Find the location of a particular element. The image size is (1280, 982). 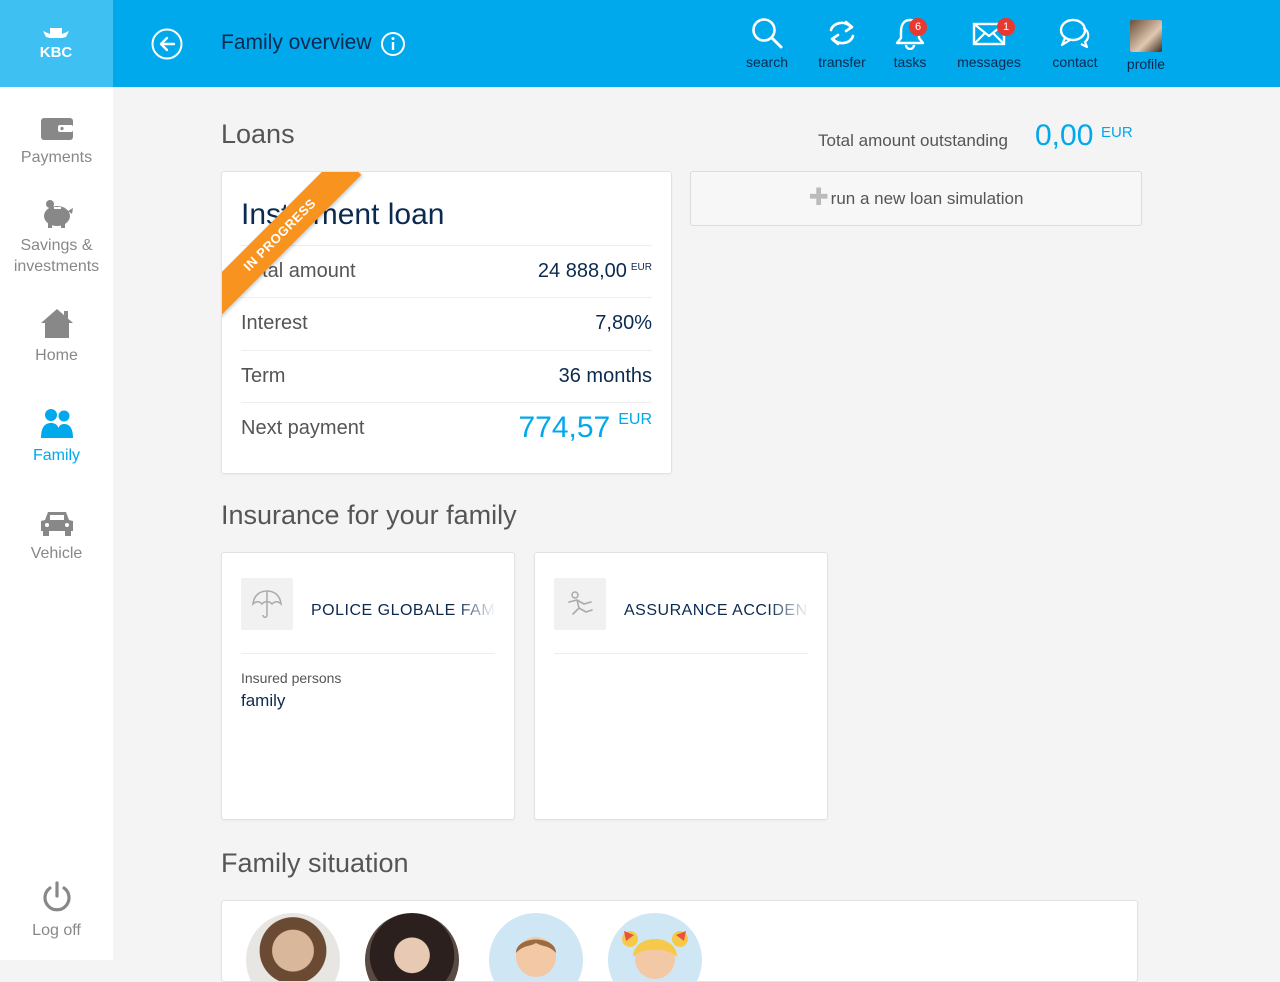

sidebar-item-family: Family is located at coordinates (56, 436).